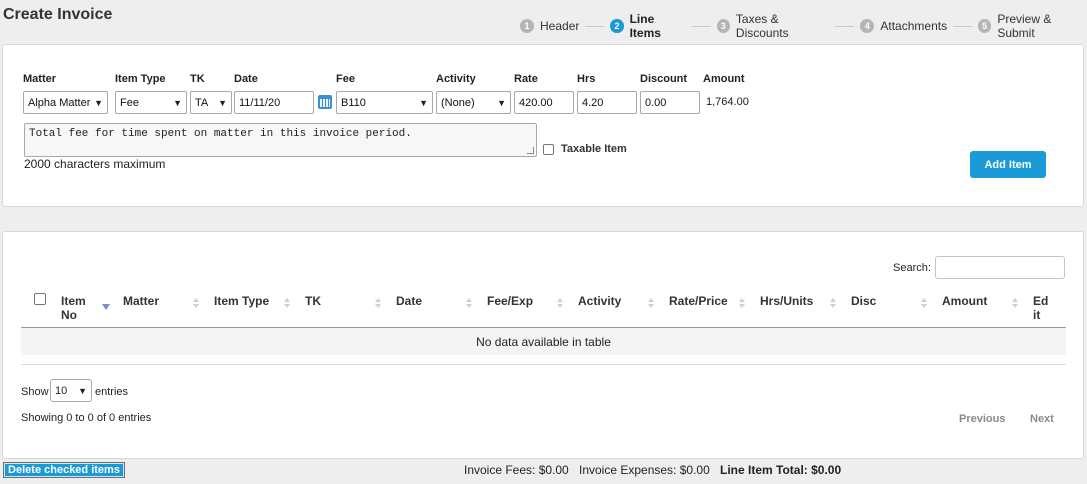 The width and height of the screenshot is (1087, 484). What do you see at coordinates (140, 79) in the screenshot?
I see `item-type-label: Item Type` at bounding box center [140, 79].